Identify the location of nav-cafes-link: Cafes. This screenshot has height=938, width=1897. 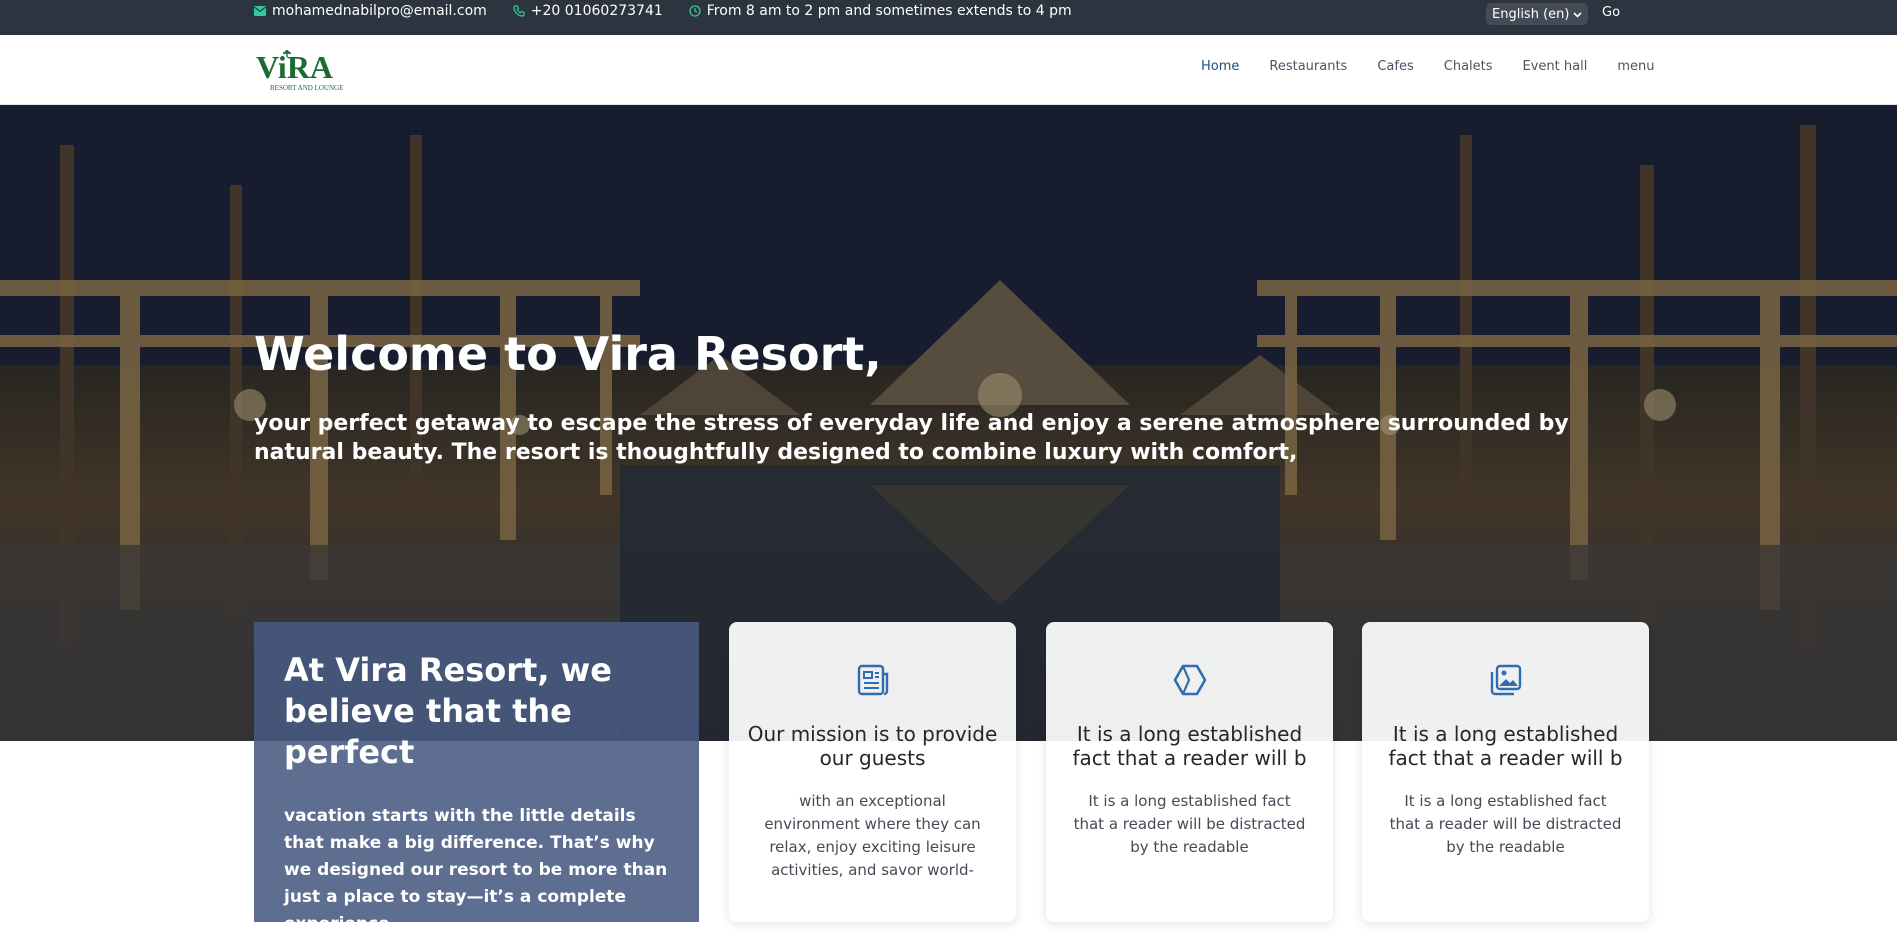
(1395, 66).